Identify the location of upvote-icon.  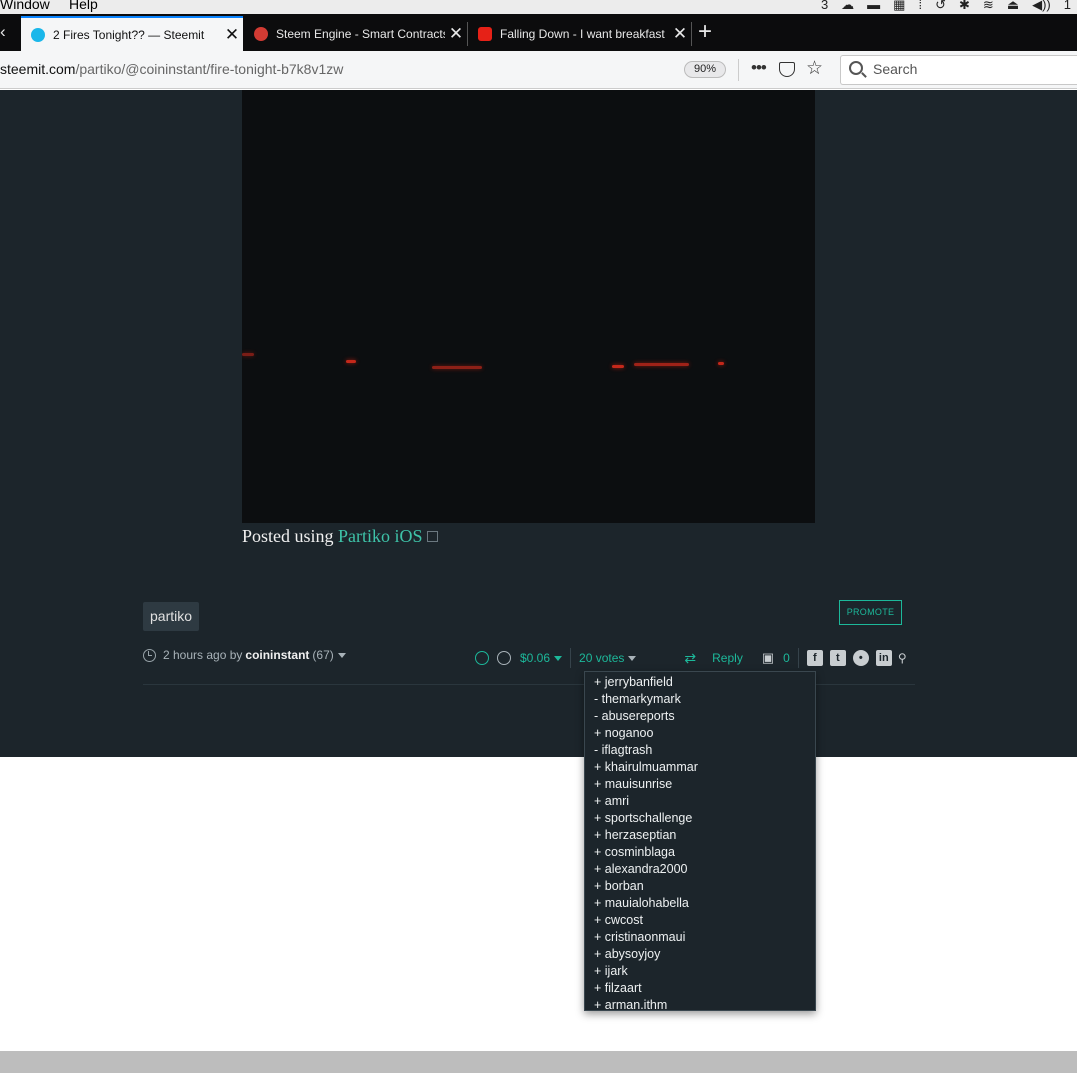
(482, 658).